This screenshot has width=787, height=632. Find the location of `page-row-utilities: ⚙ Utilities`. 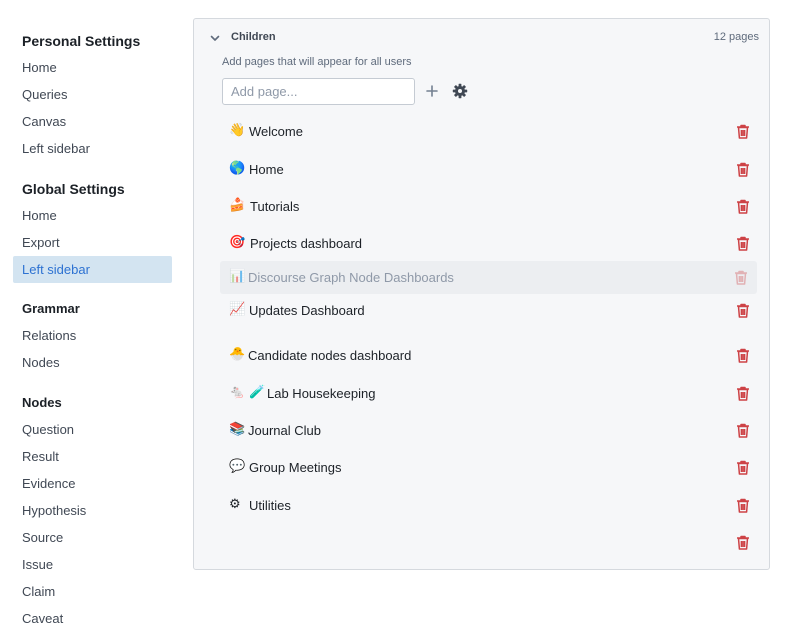

page-row-utilities: ⚙ Utilities is located at coordinates (488, 505).